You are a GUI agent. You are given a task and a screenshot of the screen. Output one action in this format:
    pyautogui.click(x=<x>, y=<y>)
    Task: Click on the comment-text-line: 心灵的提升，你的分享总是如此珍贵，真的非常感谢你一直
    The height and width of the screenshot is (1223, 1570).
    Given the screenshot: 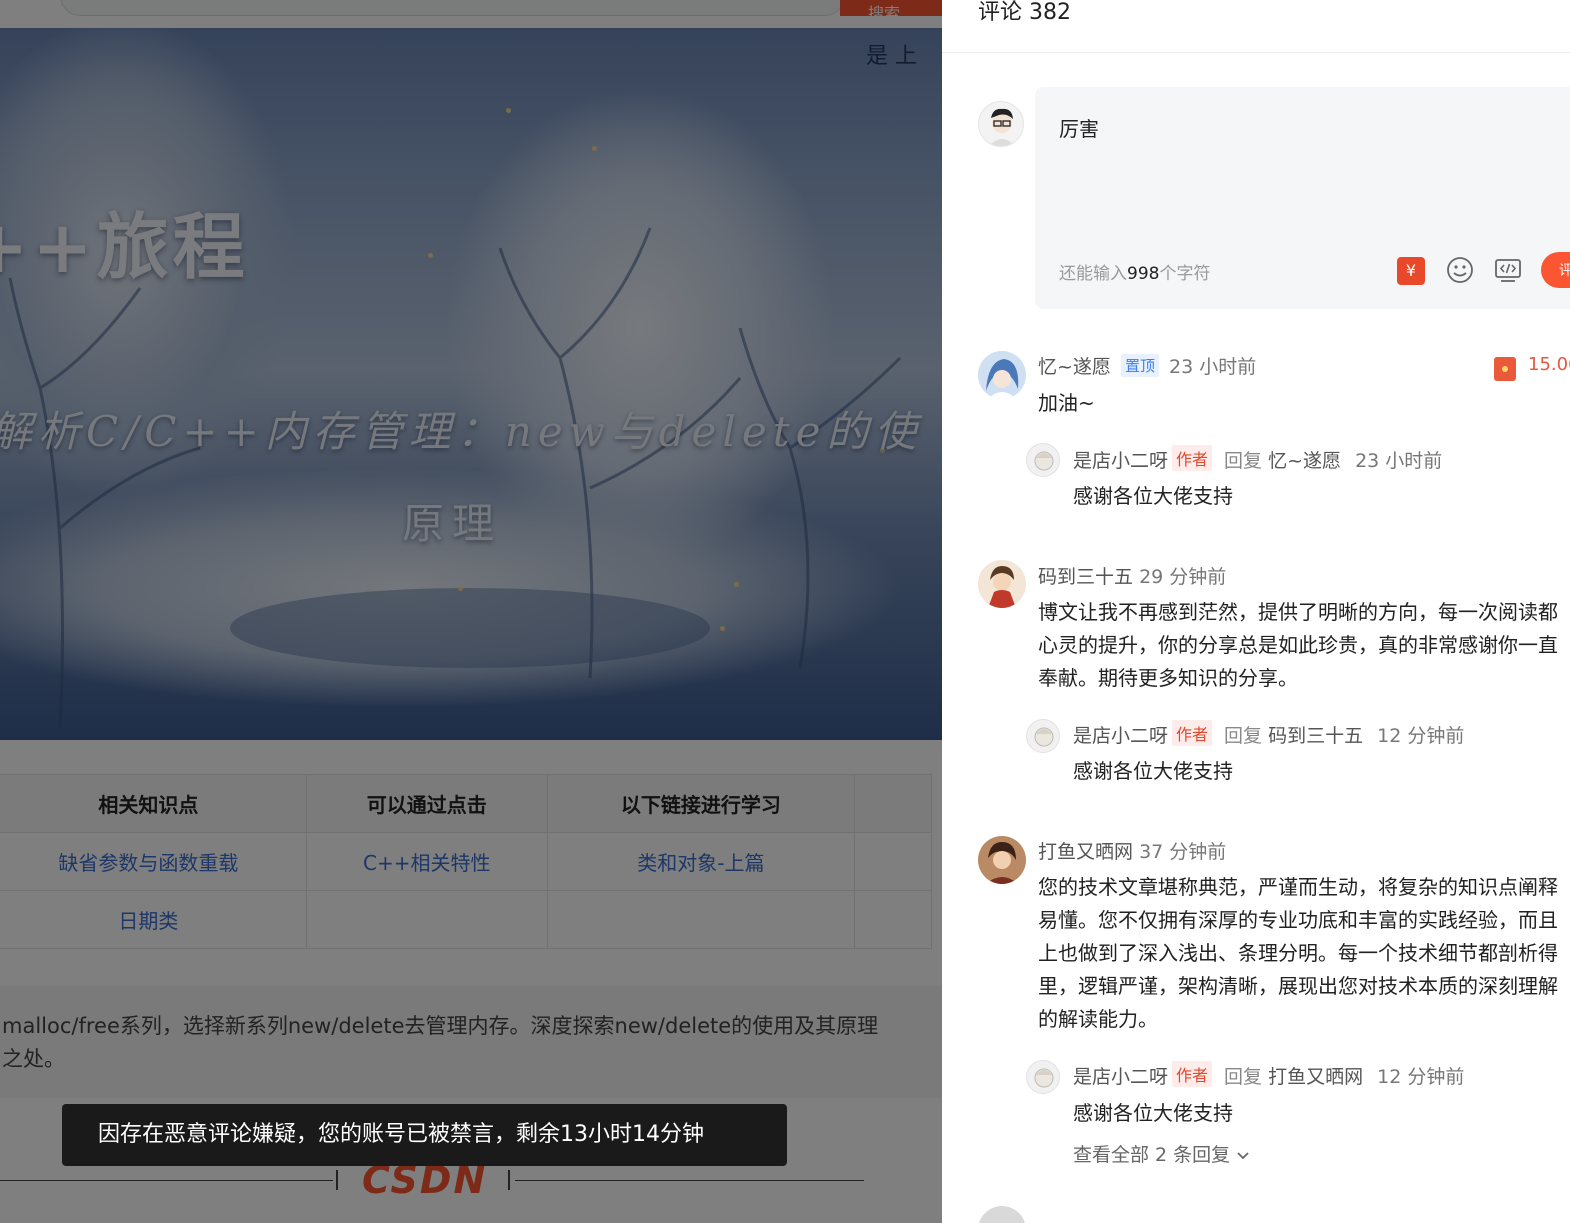 What is the action you would take?
    pyautogui.click(x=1298, y=645)
    